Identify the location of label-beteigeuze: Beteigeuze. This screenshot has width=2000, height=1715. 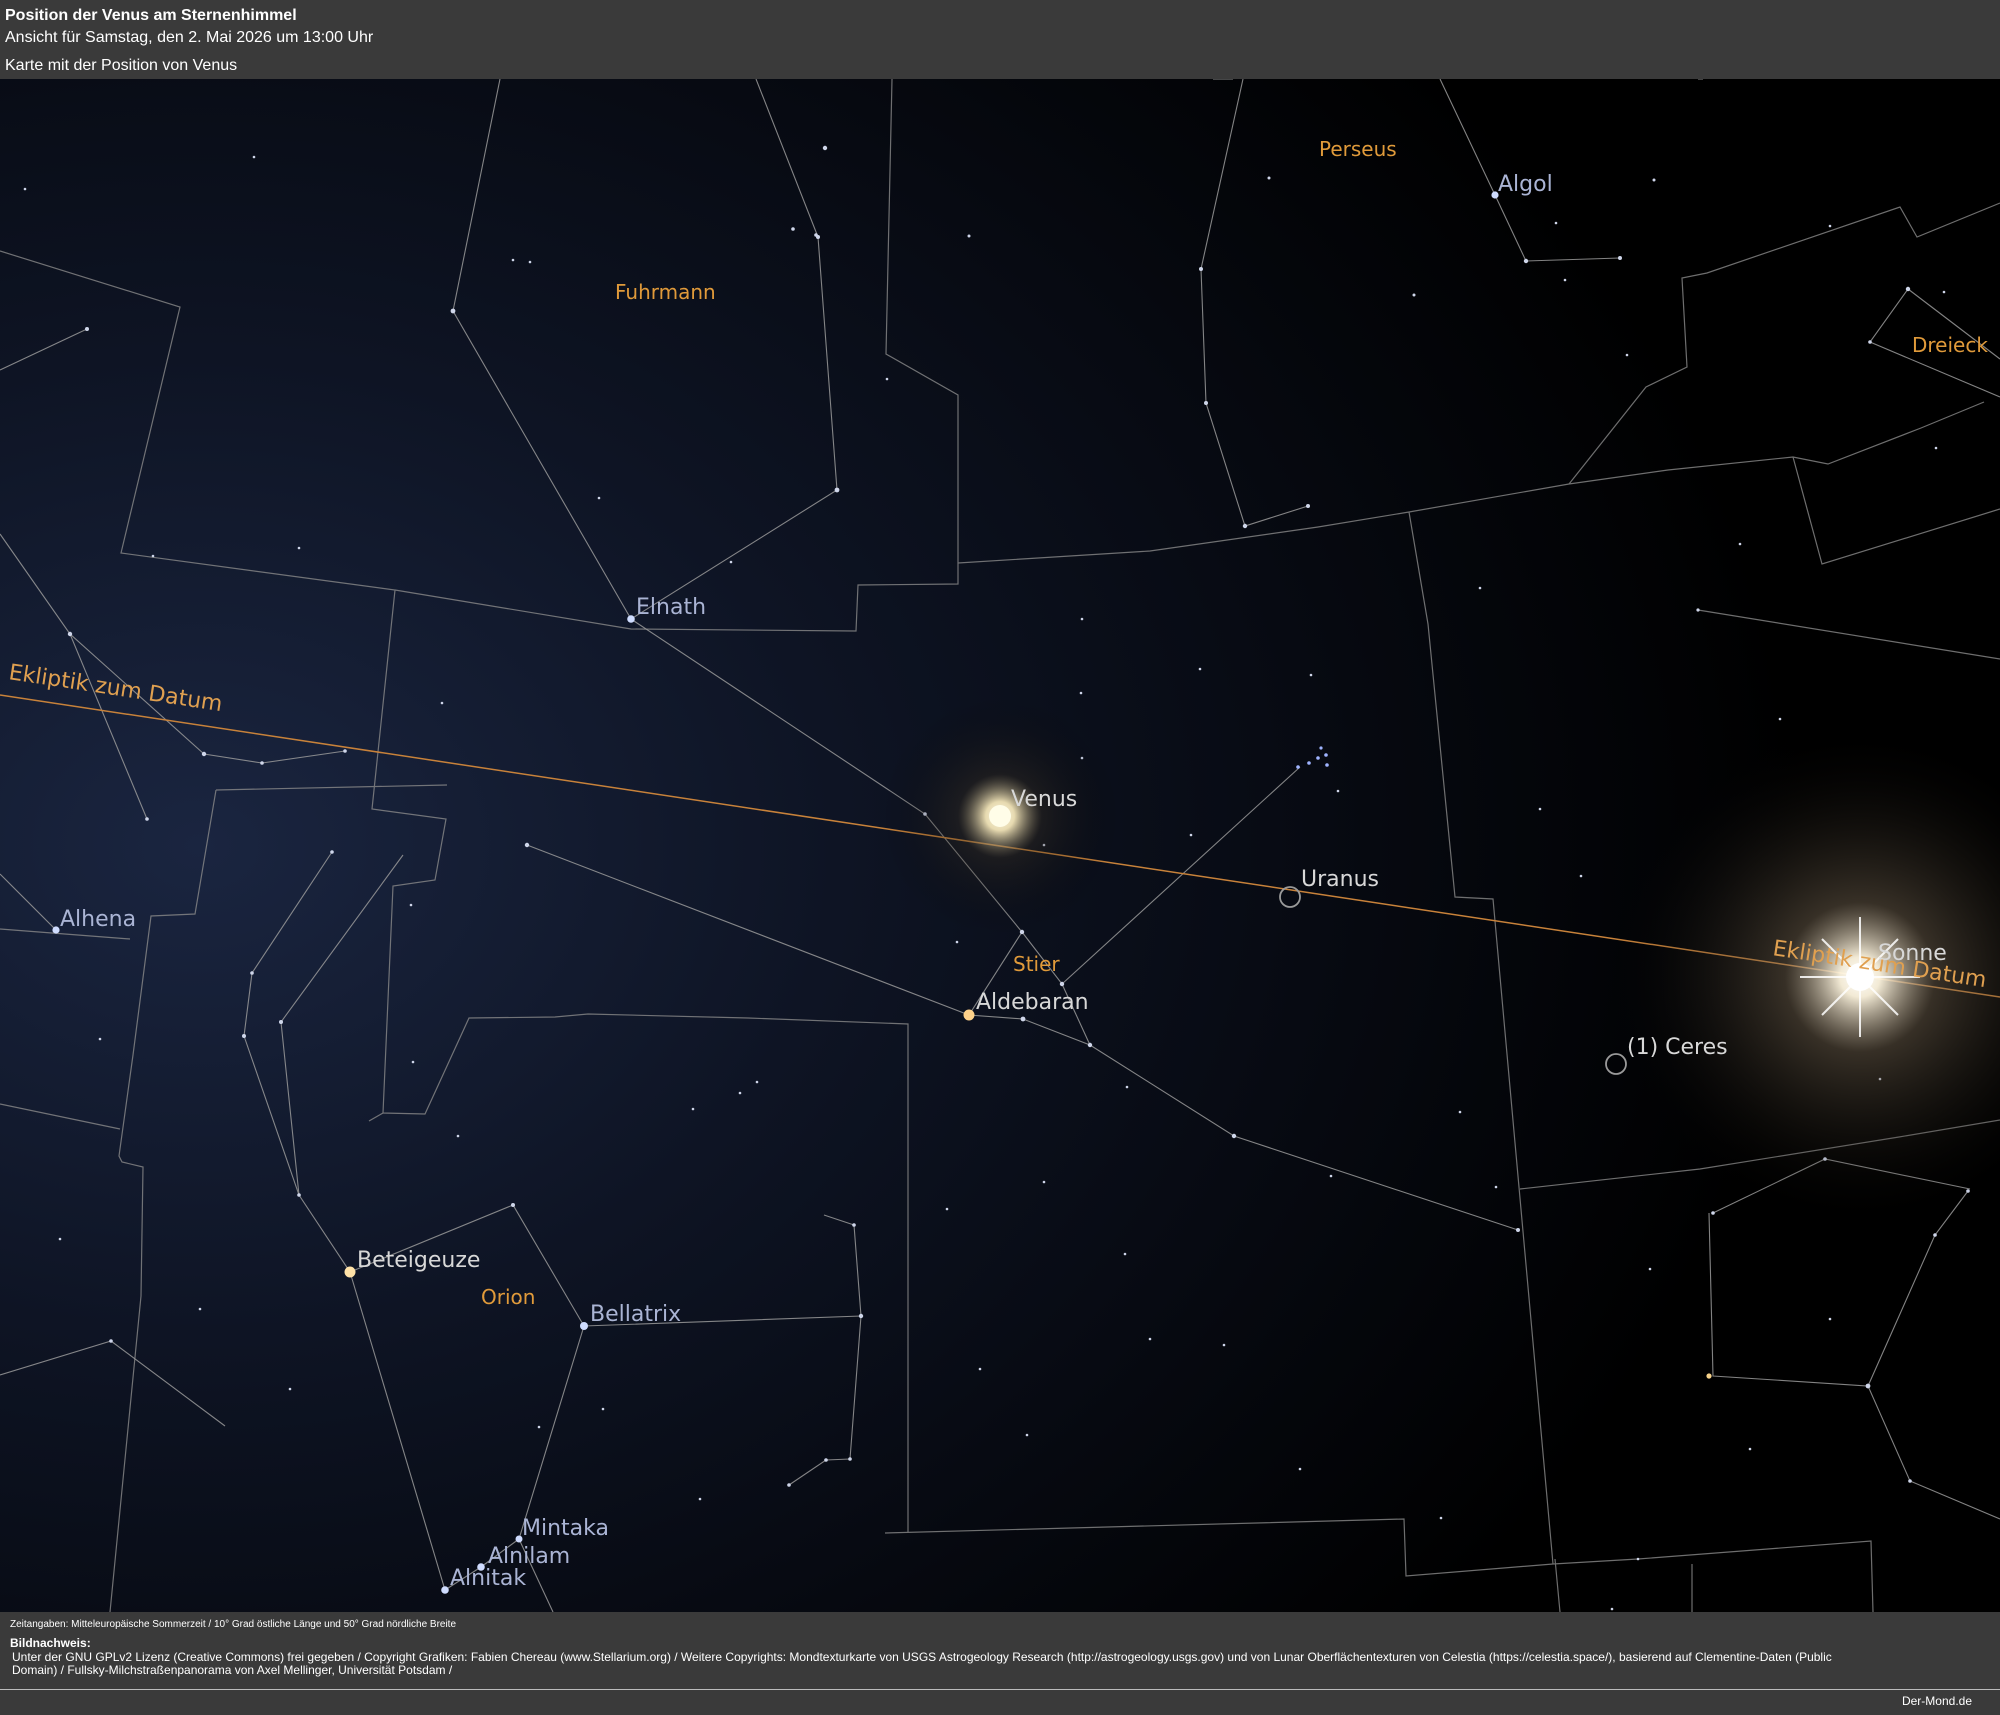
(418, 1260).